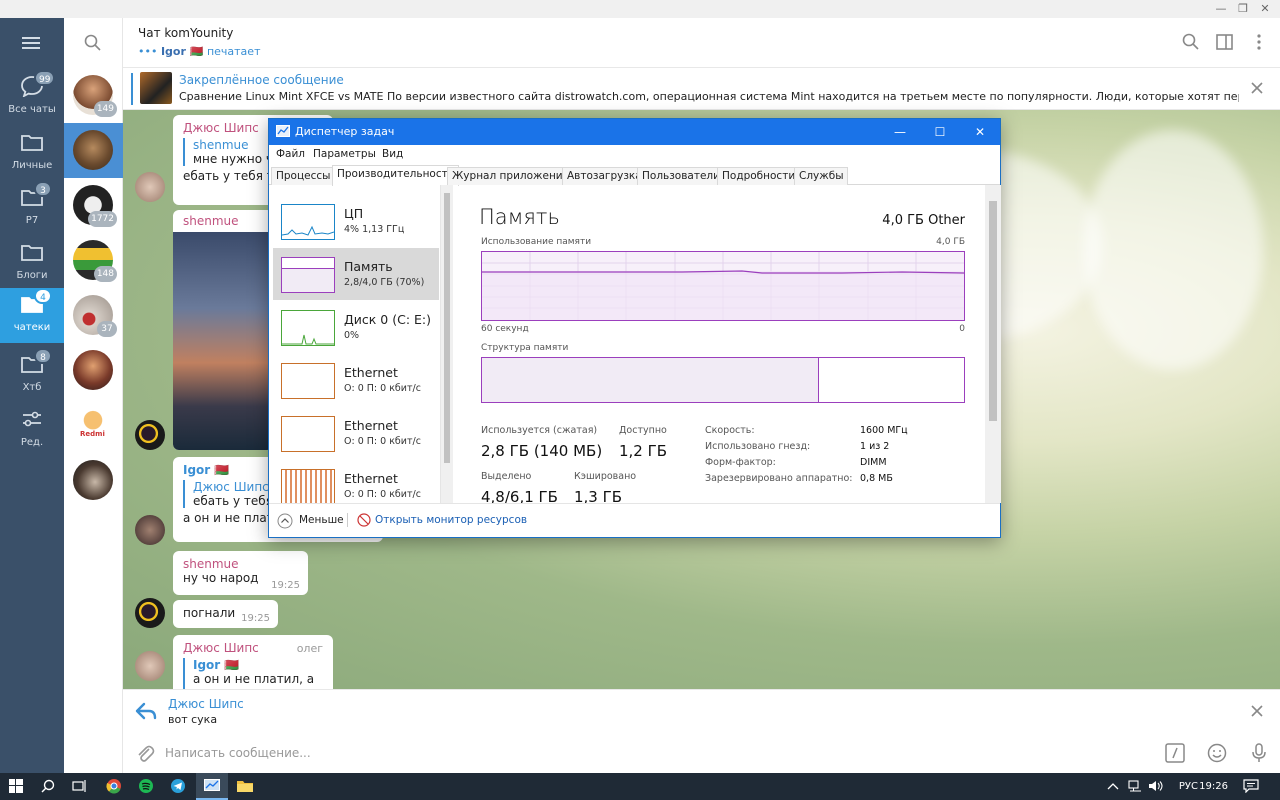 Image resolution: width=1280 pixels, height=800 pixels. I want to click on close-pinned-button, so click(1257, 88).